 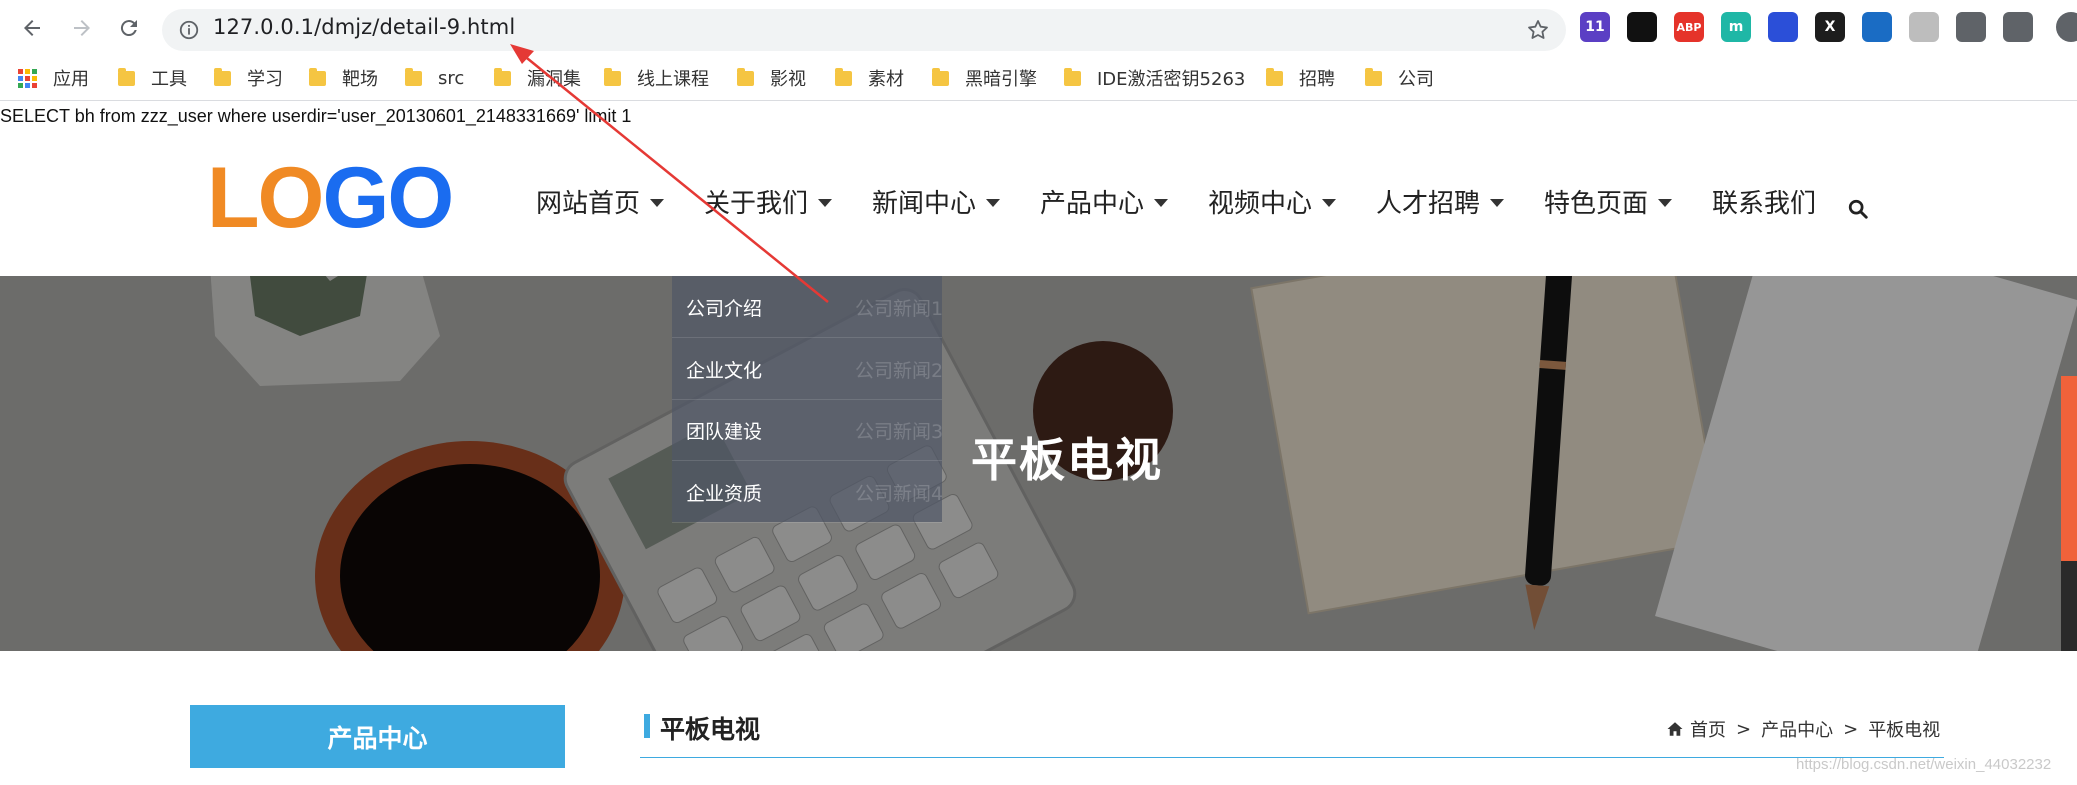 What do you see at coordinates (1830, 27) in the screenshot?
I see `x-ext-icon: X` at bounding box center [1830, 27].